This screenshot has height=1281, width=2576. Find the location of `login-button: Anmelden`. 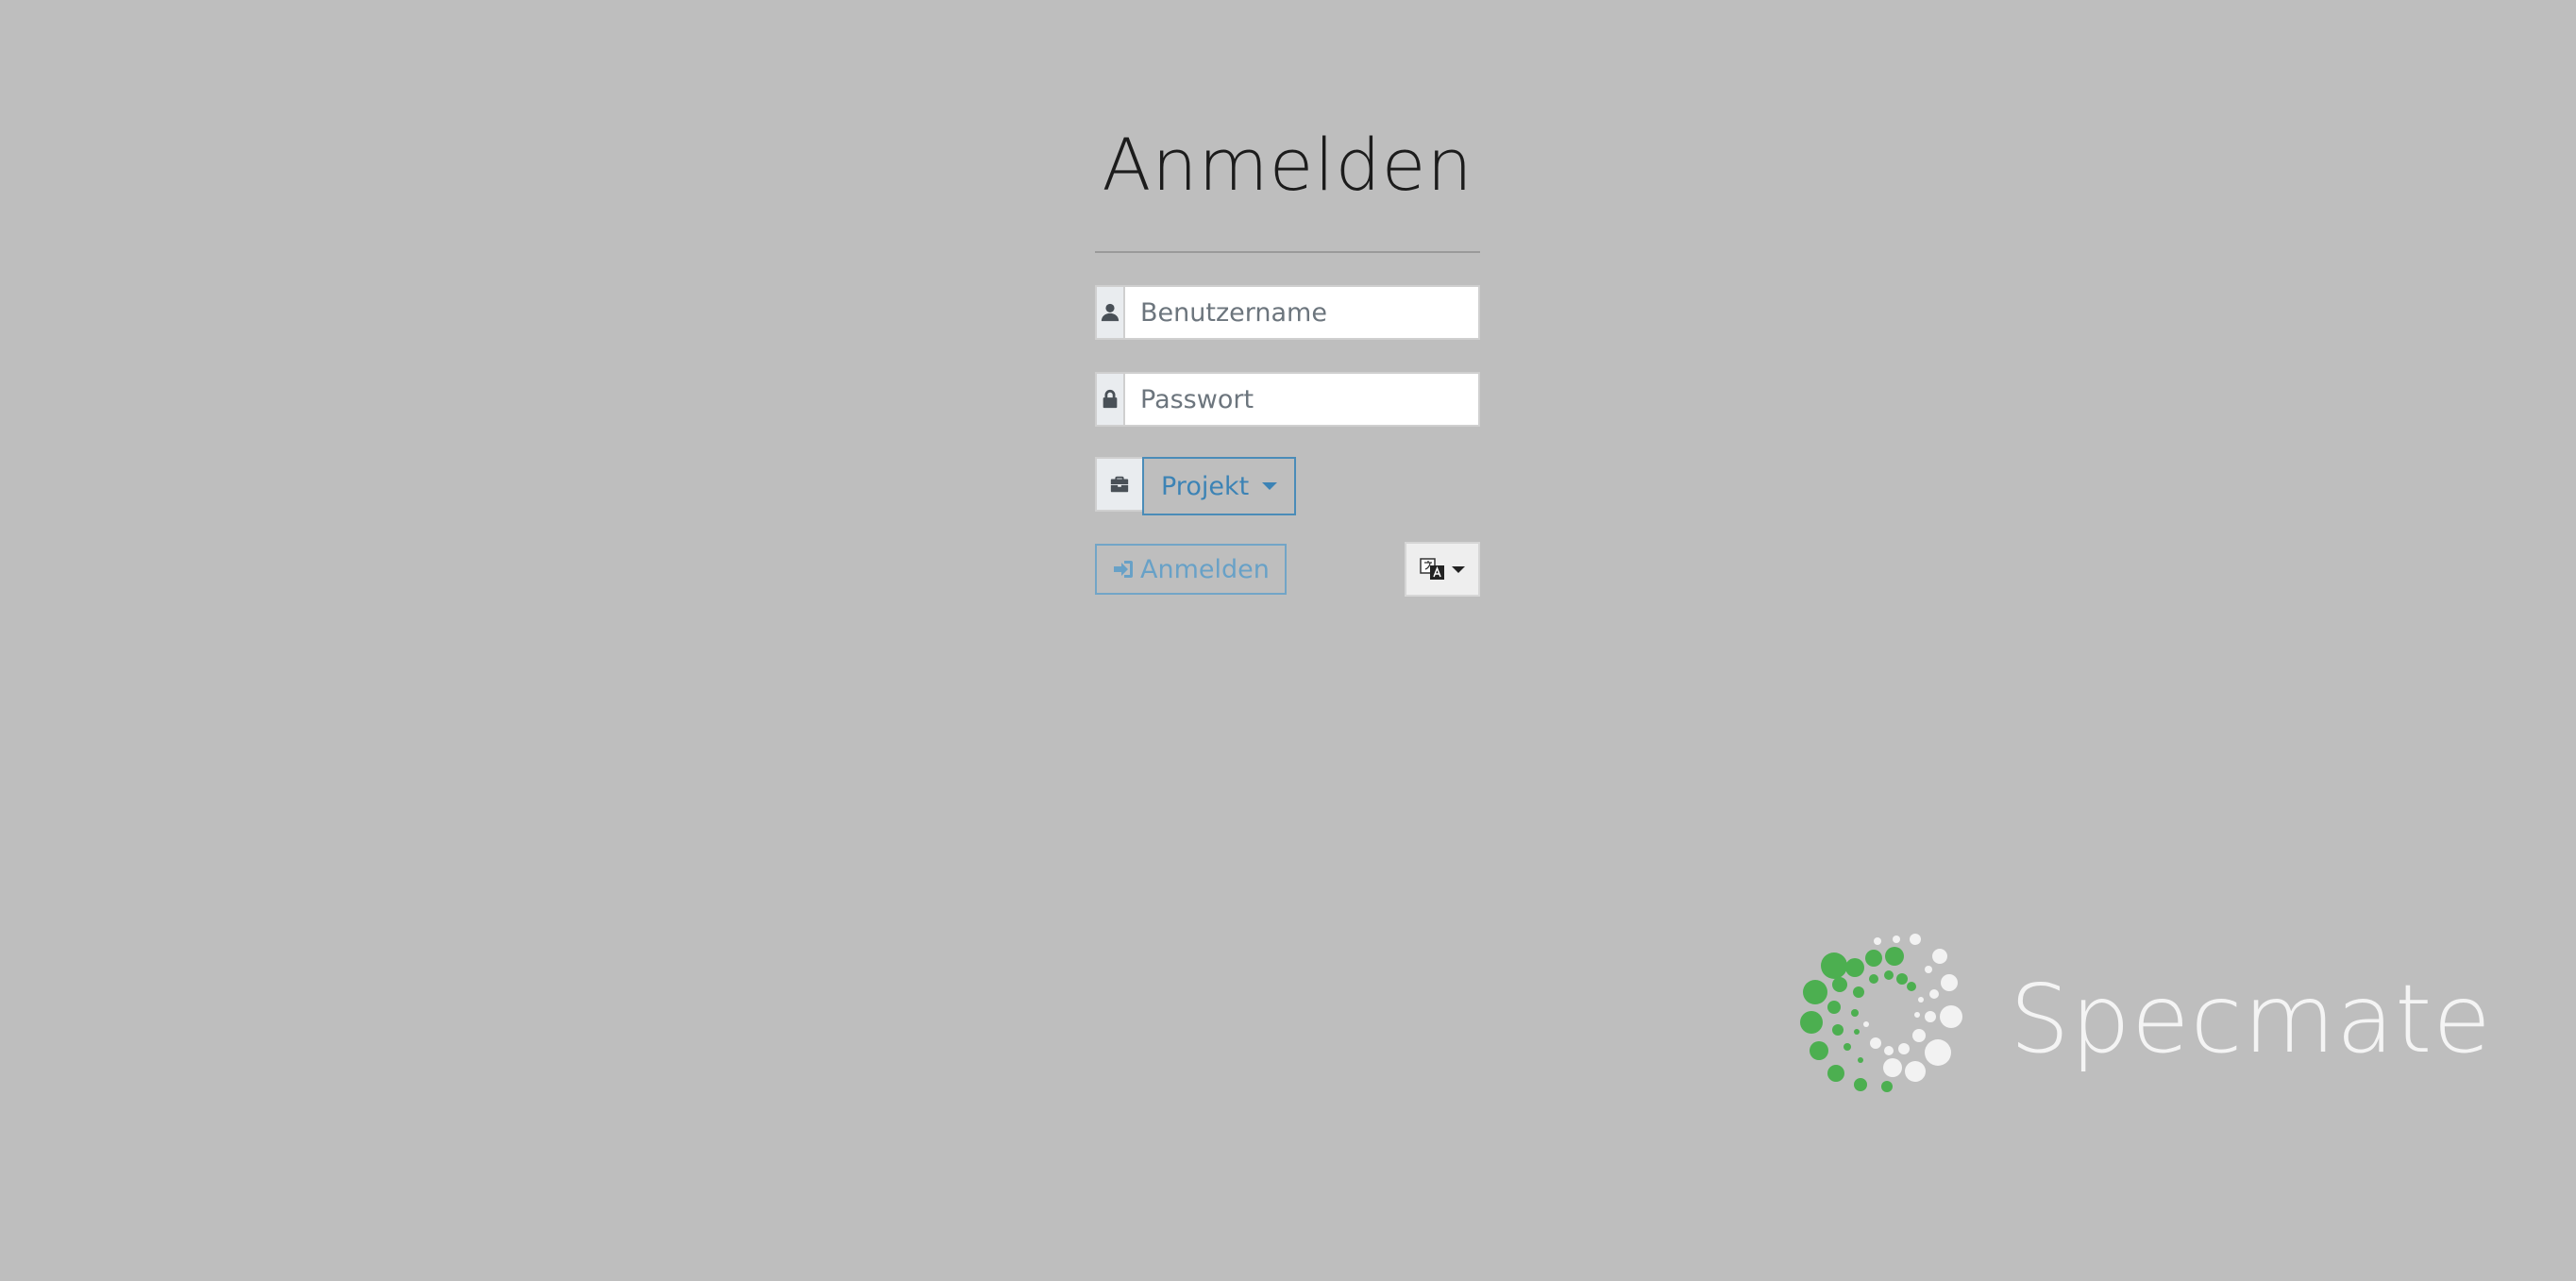

login-button: Anmelden is located at coordinates (1191, 569).